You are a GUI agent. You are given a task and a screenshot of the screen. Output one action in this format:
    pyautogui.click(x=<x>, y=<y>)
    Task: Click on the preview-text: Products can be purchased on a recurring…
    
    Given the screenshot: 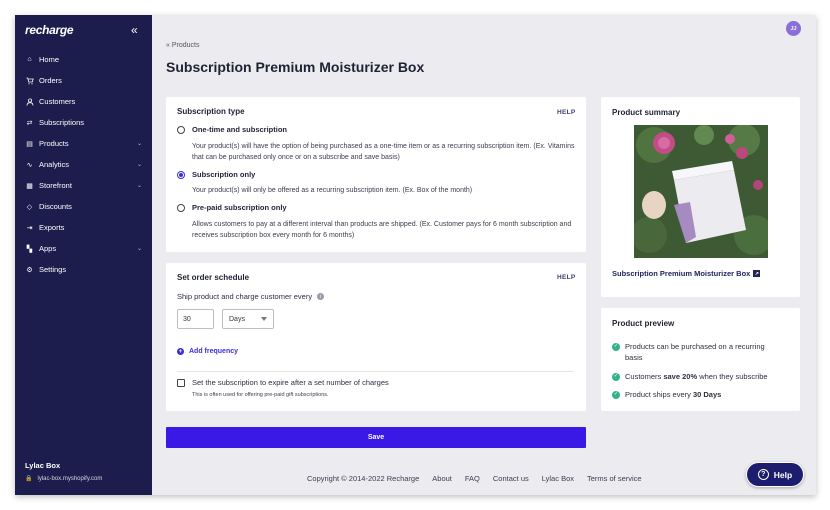 What is the action you would take?
    pyautogui.click(x=695, y=352)
    